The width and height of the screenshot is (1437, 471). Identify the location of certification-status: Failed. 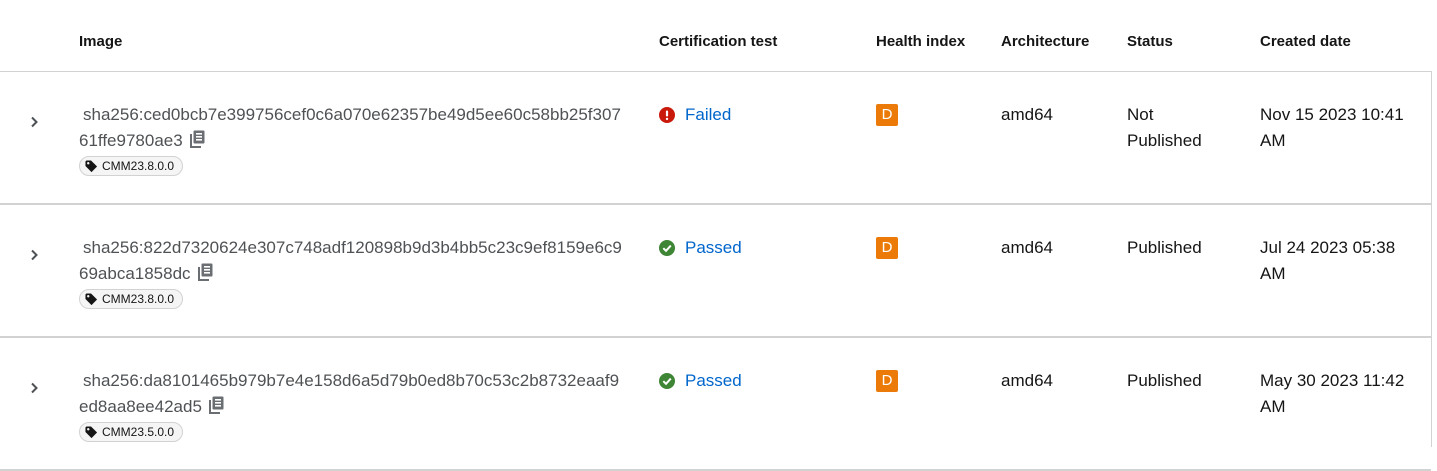
(695, 115).